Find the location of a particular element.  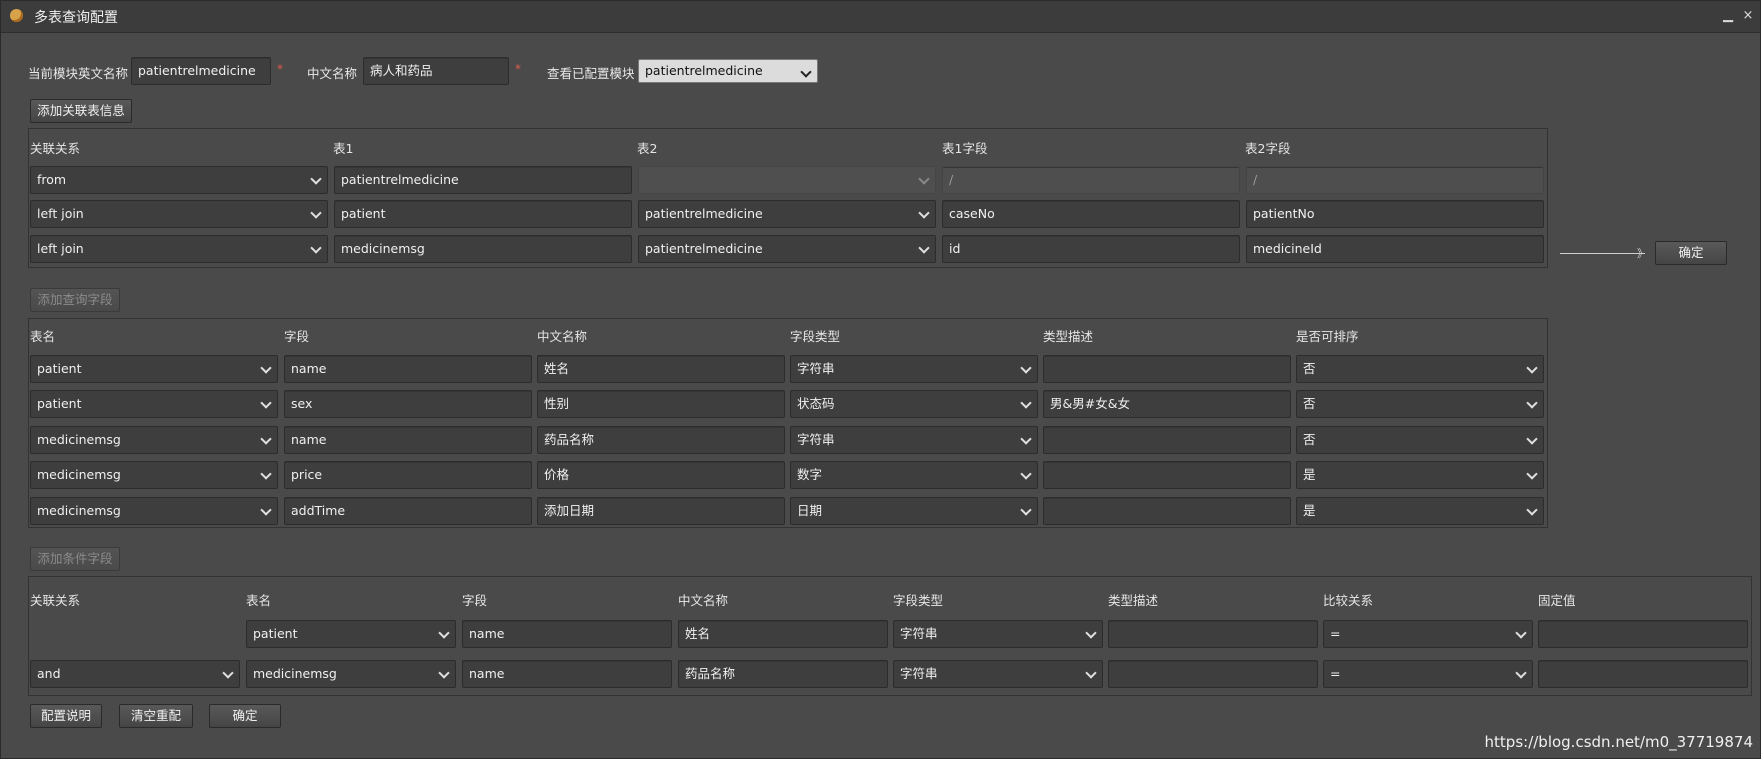

table1-input: patientrelmedicine is located at coordinates (483, 180).